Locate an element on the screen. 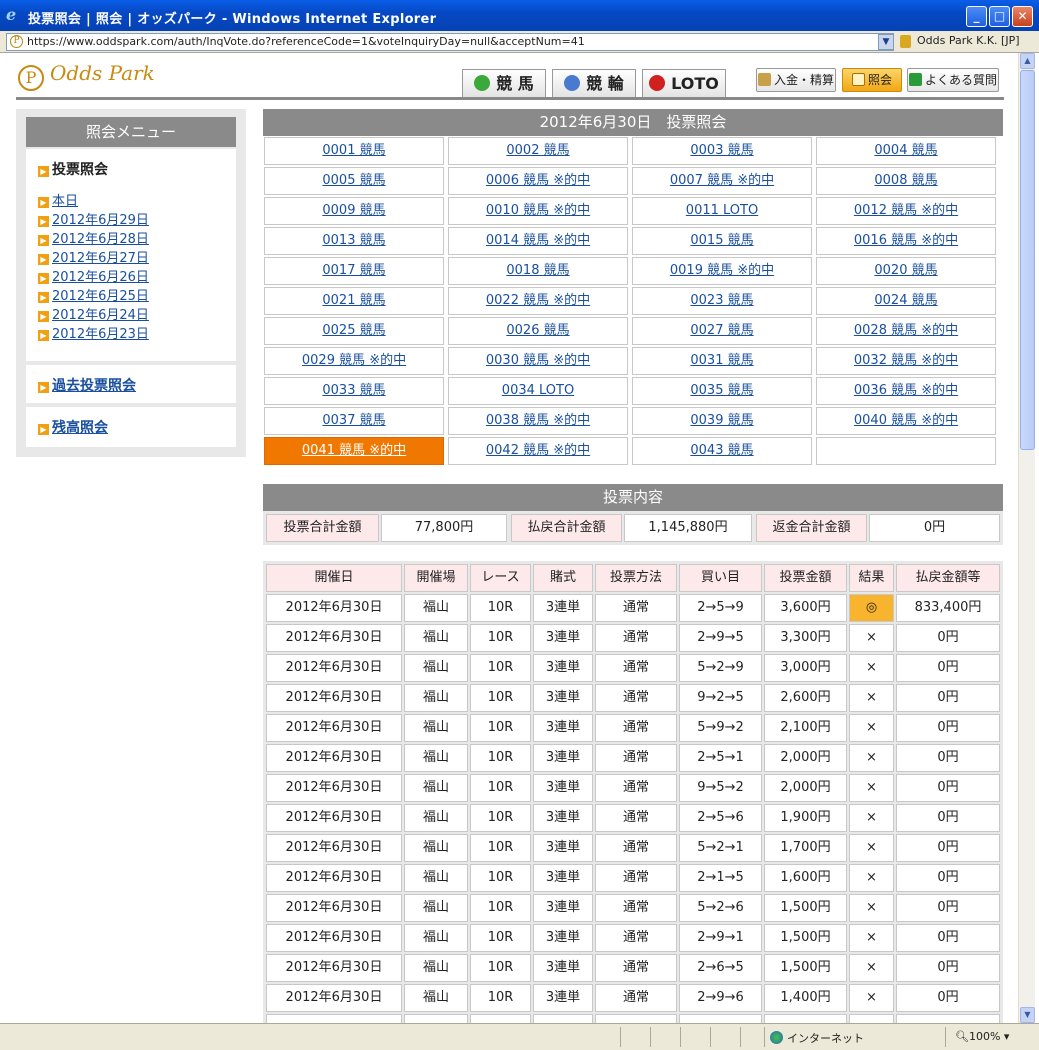 The height and width of the screenshot is (1050, 1039). vote-link: 0010 競馬 ※的中 is located at coordinates (538, 210).